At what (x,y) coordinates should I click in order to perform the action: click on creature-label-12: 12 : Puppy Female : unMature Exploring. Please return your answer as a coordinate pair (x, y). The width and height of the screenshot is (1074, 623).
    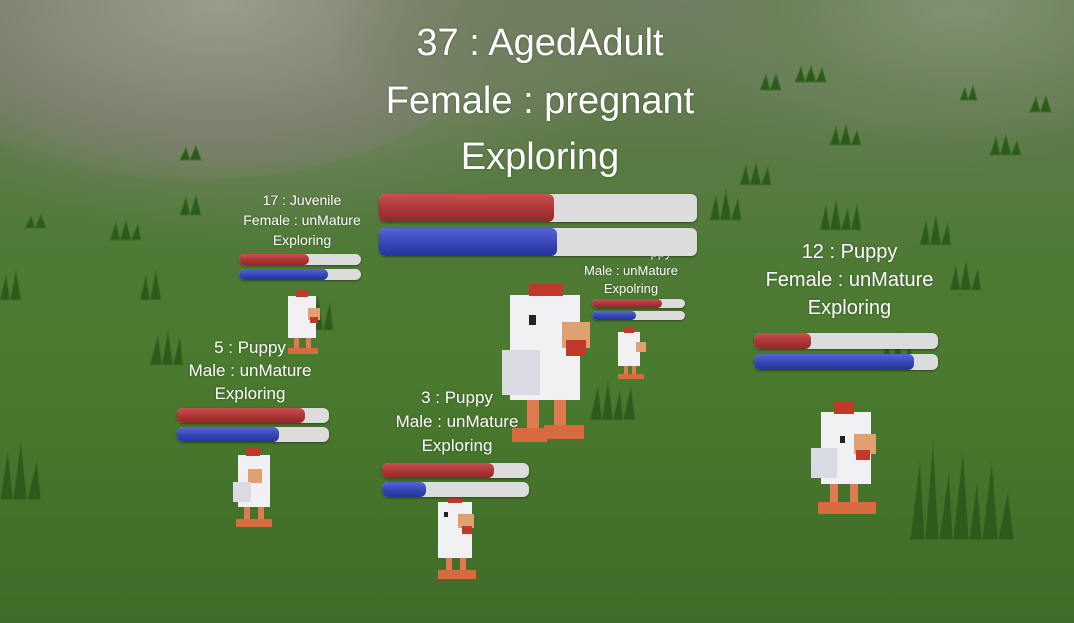
    Looking at the image, I should click on (849, 305).